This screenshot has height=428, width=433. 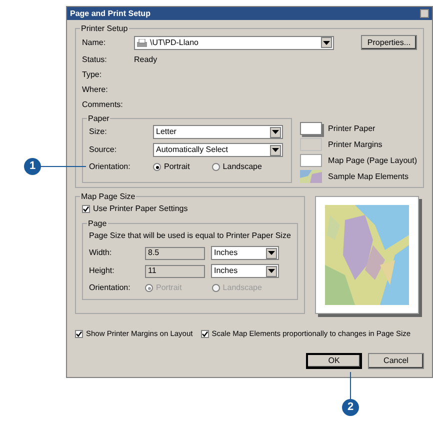 What do you see at coordinates (311, 144) in the screenshot?
I see `margins-swatch-icon` at bounding box center [311, 144].